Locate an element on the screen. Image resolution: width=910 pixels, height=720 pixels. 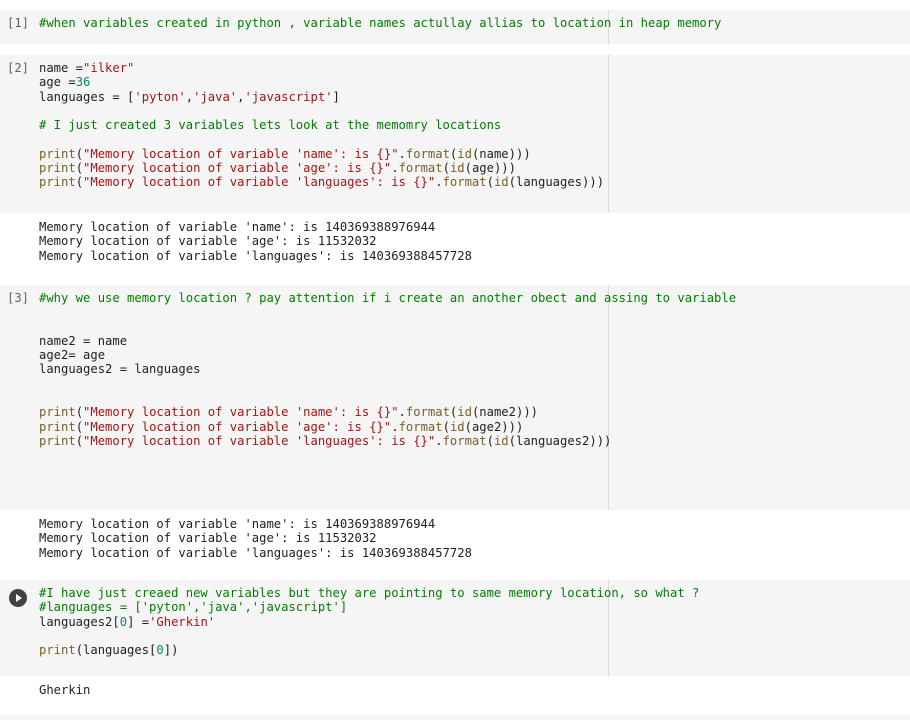
code-line: languages2[0] ='Gherkin' is located at coordinates (369, 622).